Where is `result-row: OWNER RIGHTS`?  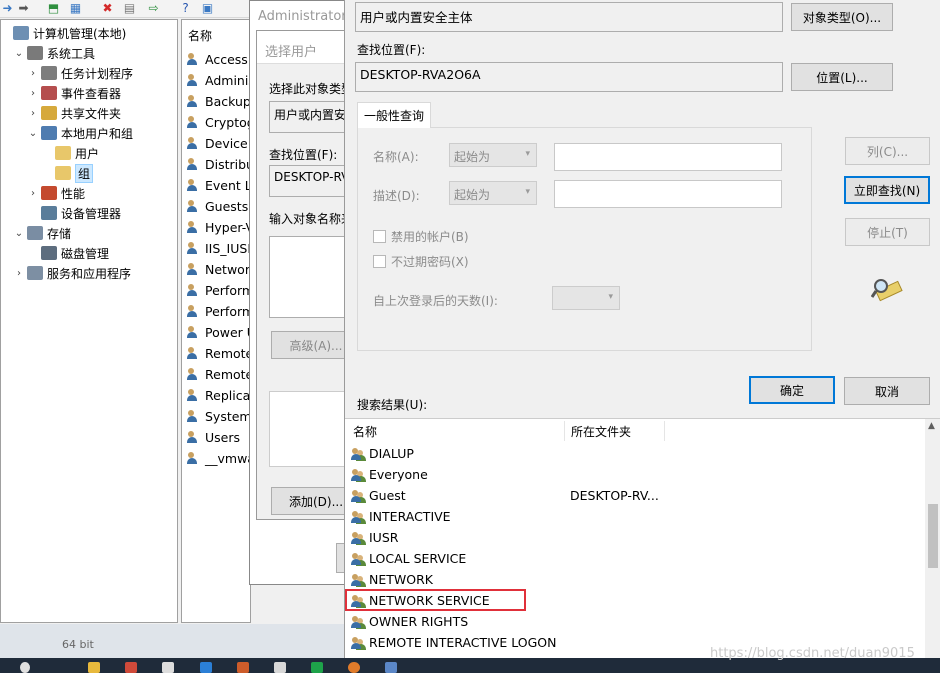 result-row: OWNER RIGHTS is located at coordinates (409, 621).